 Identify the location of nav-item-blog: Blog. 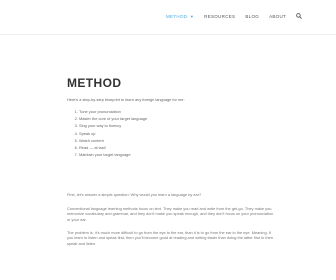
(252, 16).